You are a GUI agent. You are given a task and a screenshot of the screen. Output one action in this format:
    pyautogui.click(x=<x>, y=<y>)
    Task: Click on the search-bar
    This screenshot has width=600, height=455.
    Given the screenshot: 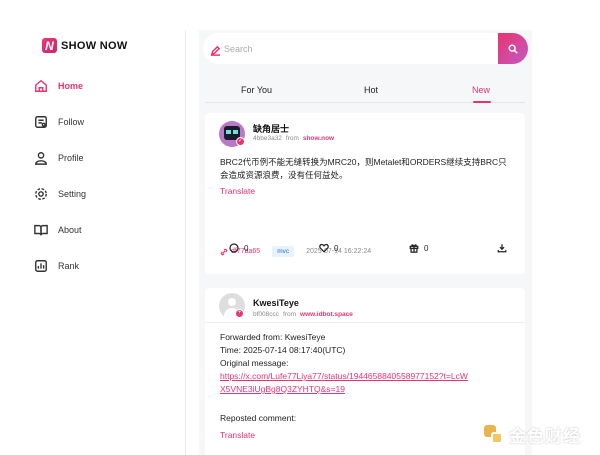 What is the action you would take?
    pyautogui.click(x=365, y=48)
    